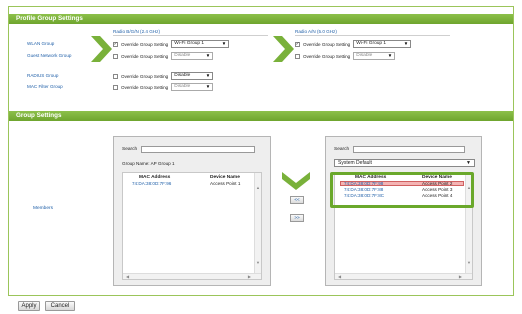 The height and width of the screenshot is (314, 522). I want to click on guest-an-row: Override Group Setting Disable ▼, so click(345, 56).